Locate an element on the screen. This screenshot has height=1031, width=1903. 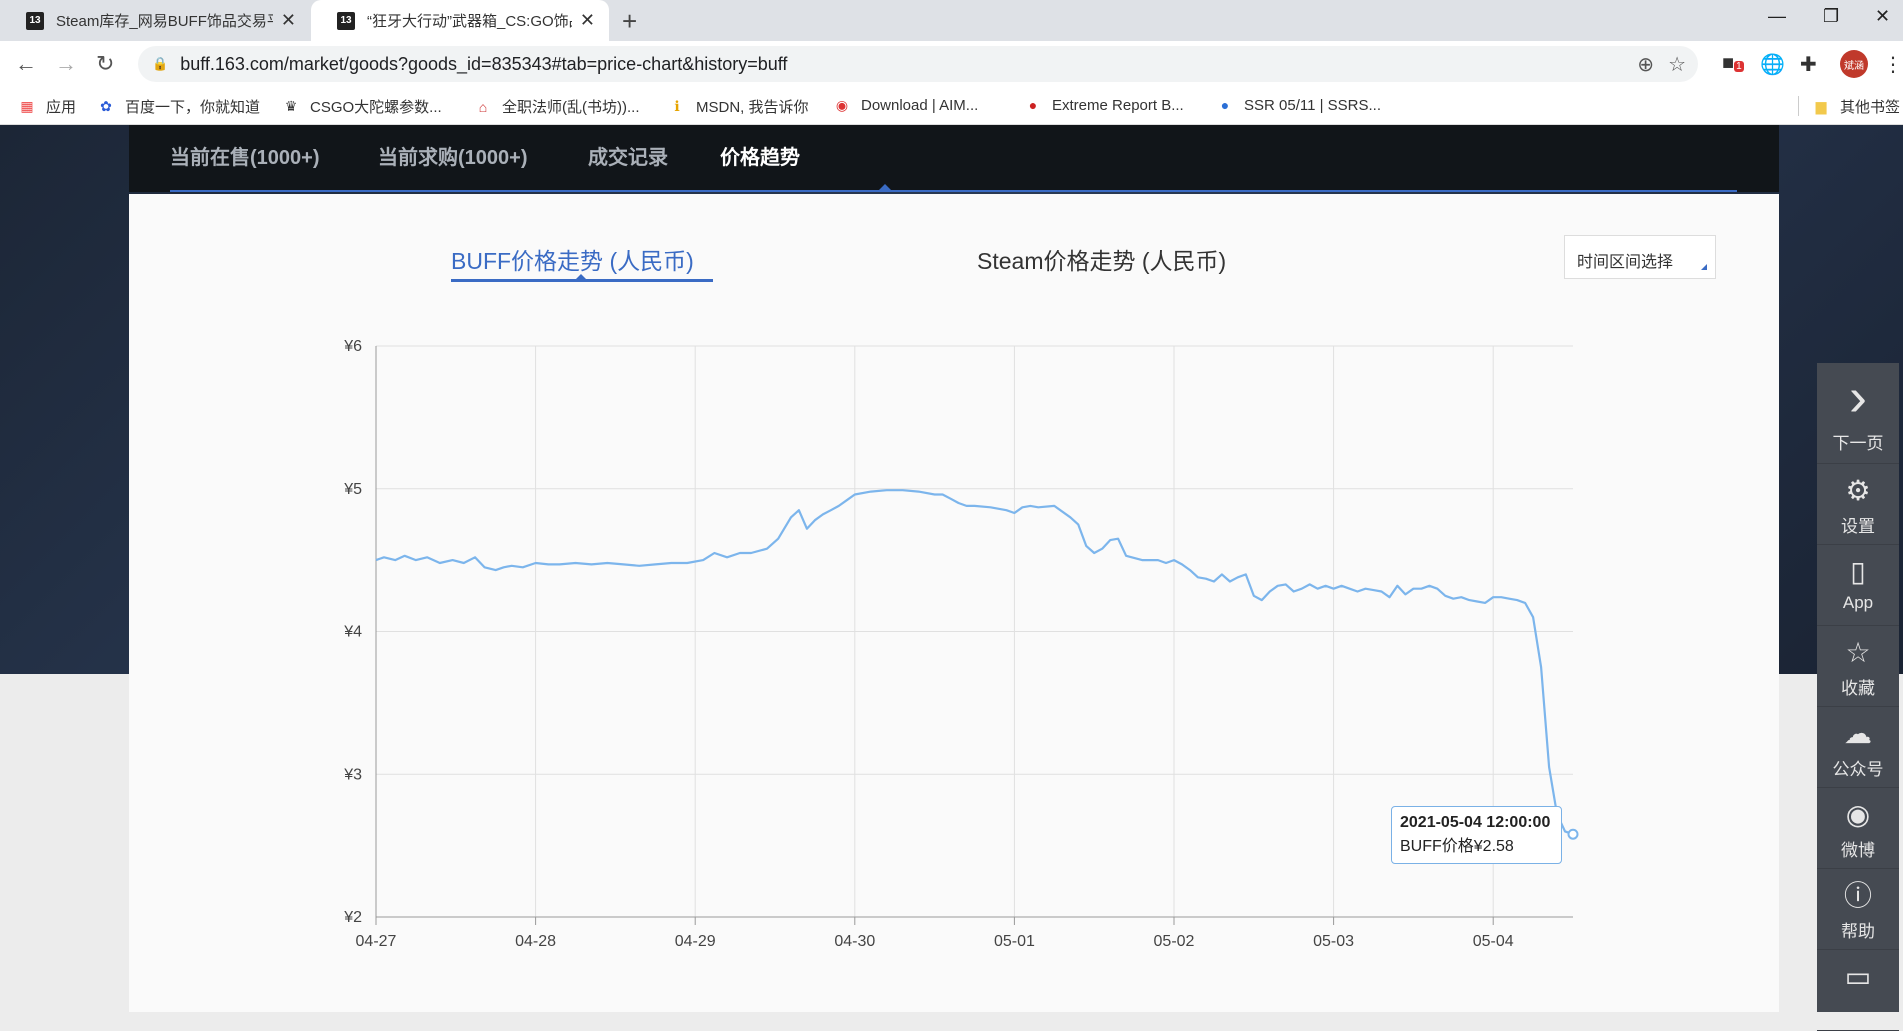
globe-extension-icon: 🌐 is located at coordinates (1772, 64).